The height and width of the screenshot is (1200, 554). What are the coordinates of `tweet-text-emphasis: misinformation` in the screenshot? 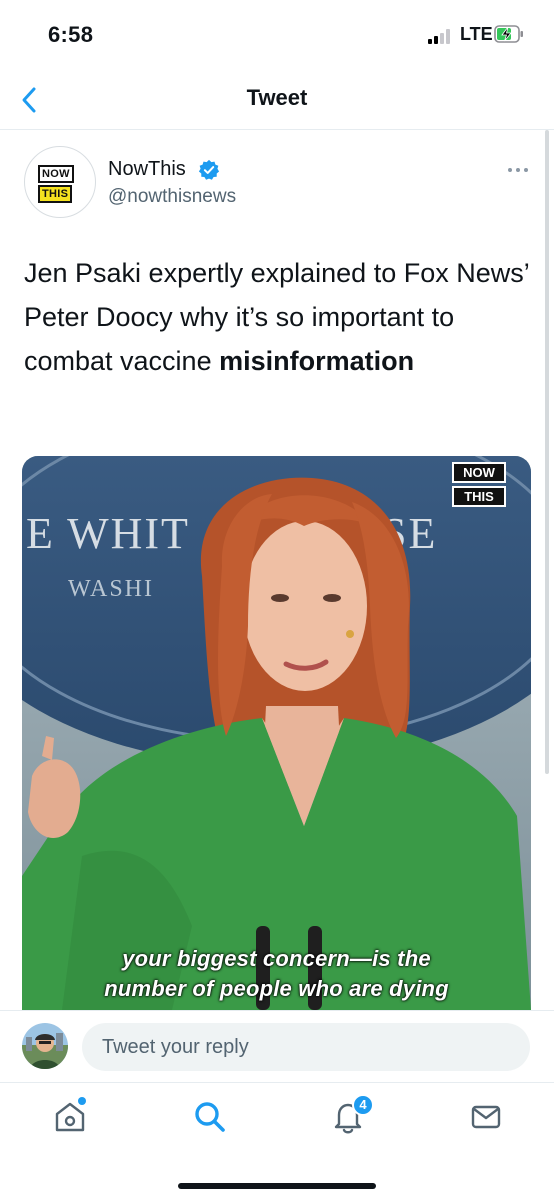 It's located at (317, 361).